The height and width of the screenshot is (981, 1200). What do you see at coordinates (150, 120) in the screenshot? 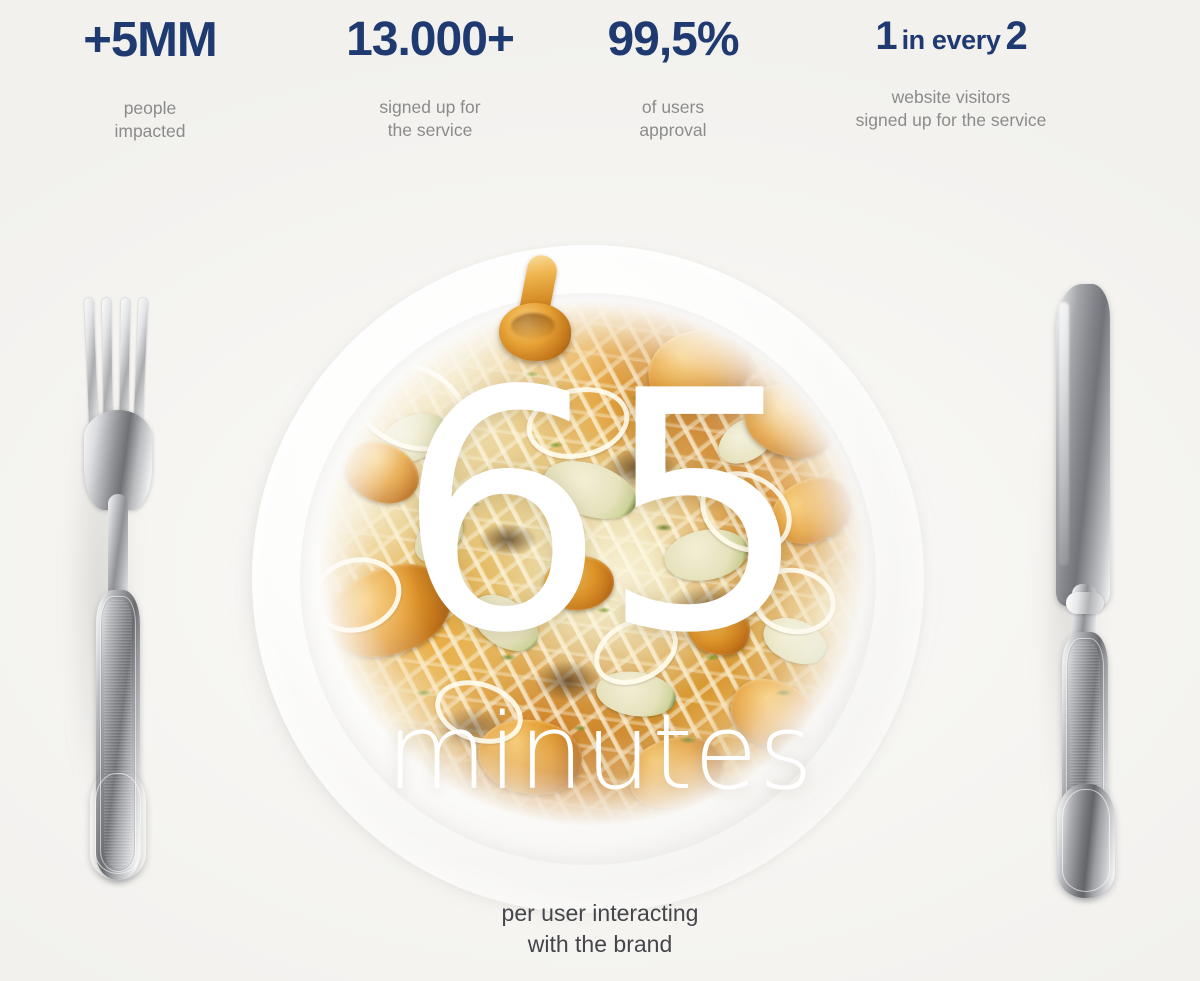
I see `stat-caption: people impacted` at bounding box center [150, 120].